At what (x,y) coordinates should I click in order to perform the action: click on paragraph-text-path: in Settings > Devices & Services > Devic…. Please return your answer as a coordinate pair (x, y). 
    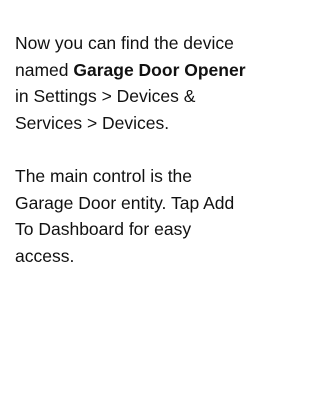
    Looking at the image, I should click on (105, 109).